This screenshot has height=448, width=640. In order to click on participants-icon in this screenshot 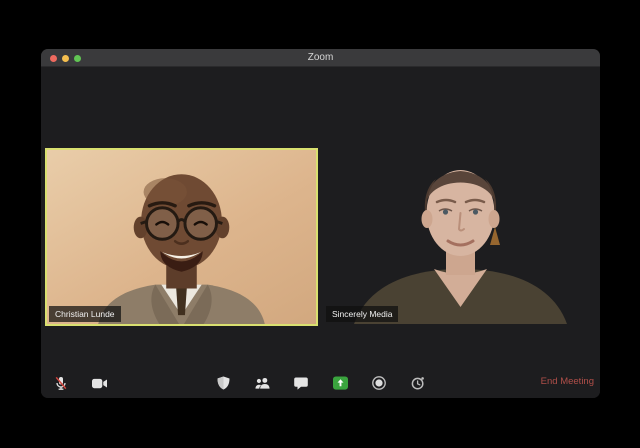, I will do `click(262, 383)`.